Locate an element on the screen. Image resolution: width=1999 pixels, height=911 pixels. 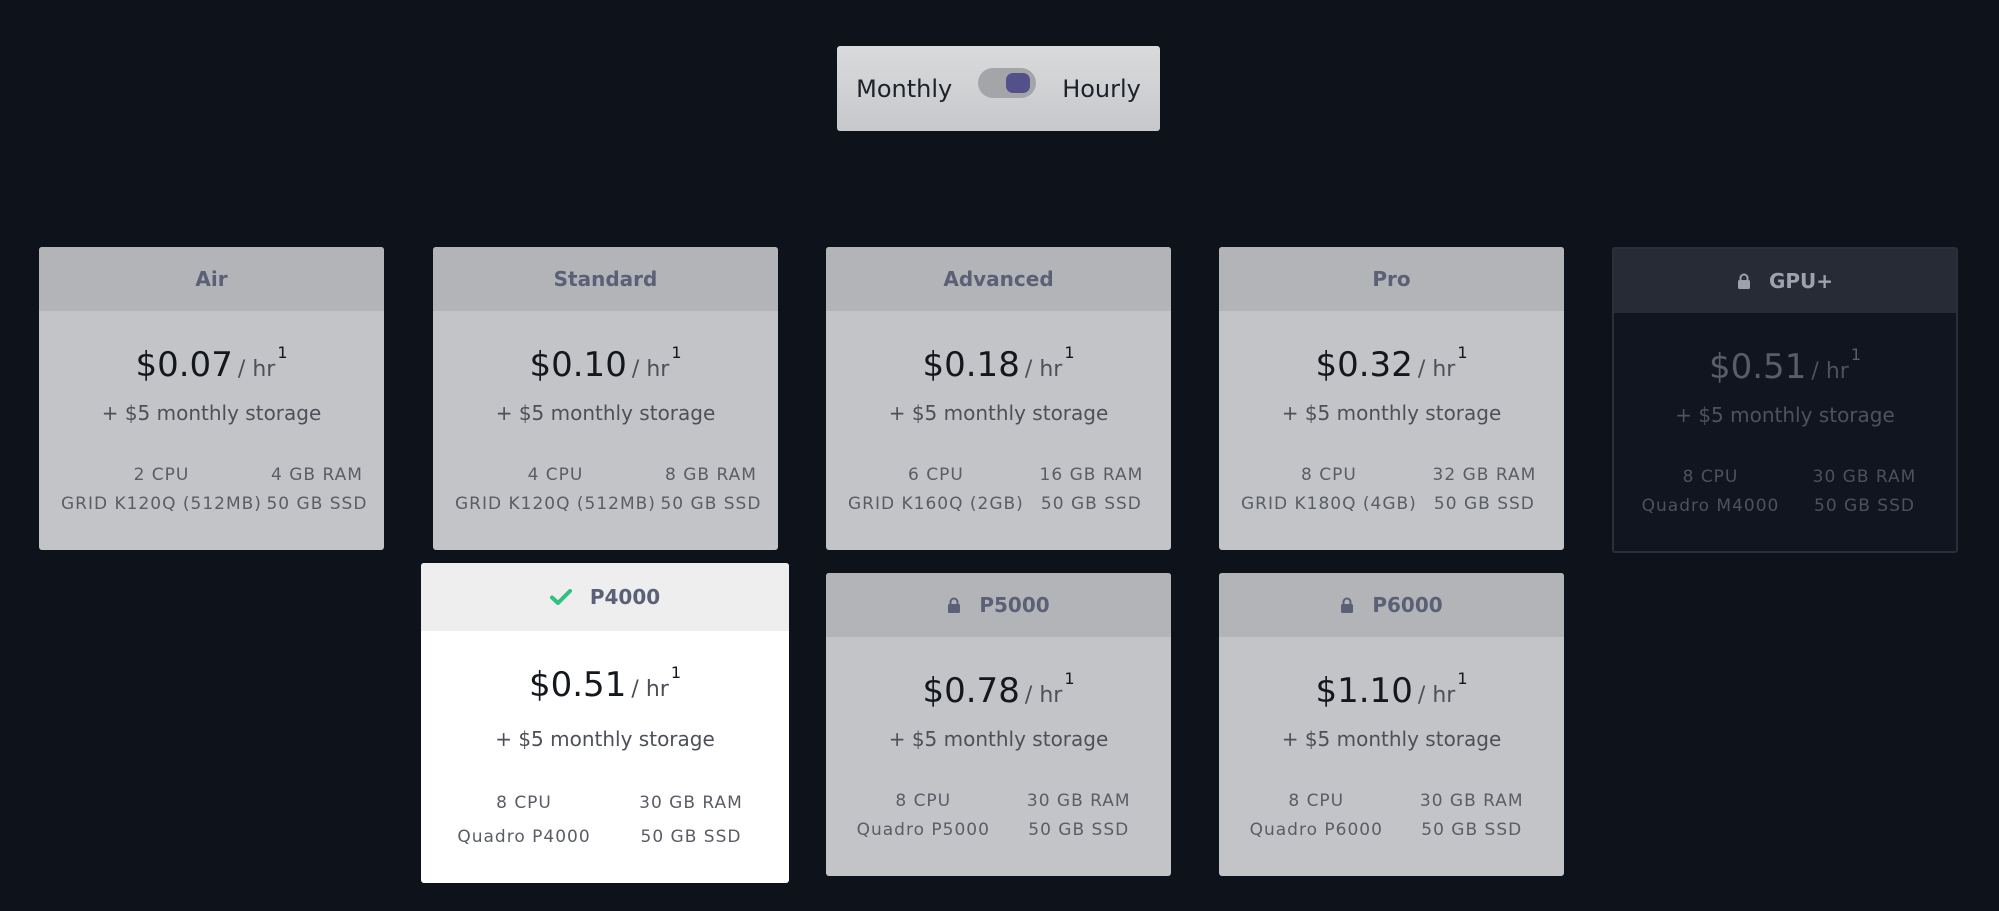
plan-header: GPU+ is located at coordinates (1785, 281).